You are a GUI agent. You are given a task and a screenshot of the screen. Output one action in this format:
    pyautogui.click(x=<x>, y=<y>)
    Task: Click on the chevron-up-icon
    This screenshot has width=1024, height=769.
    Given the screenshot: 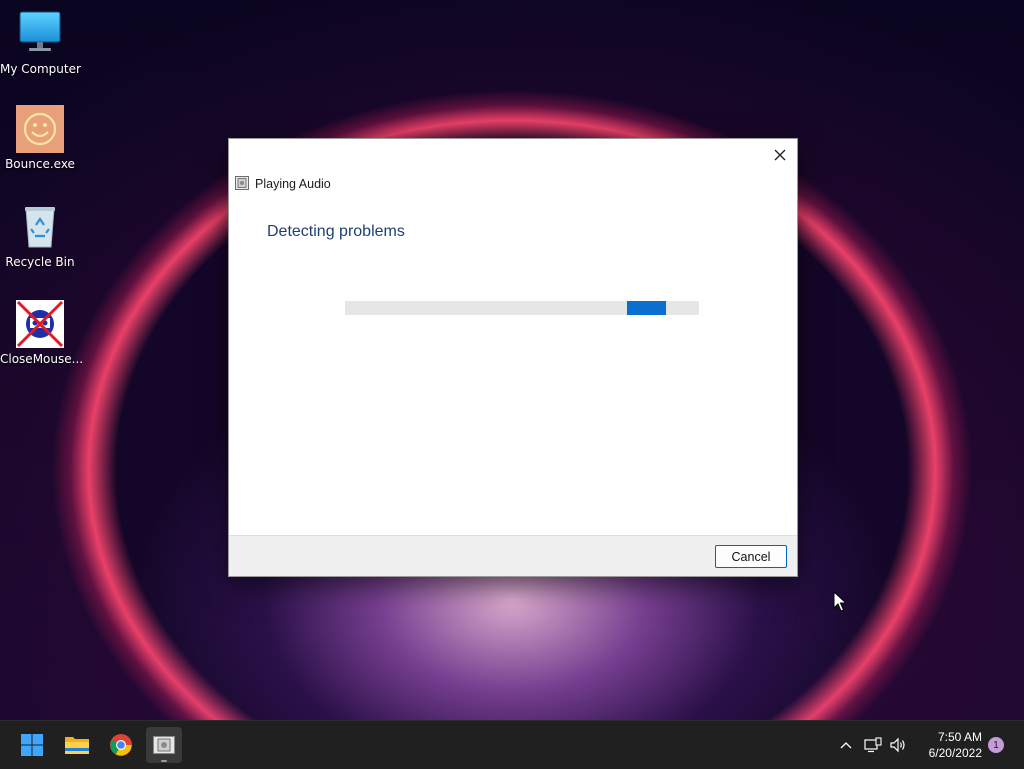 What is the action you would take?
    pyautogui.click(x=846, y=745)
    